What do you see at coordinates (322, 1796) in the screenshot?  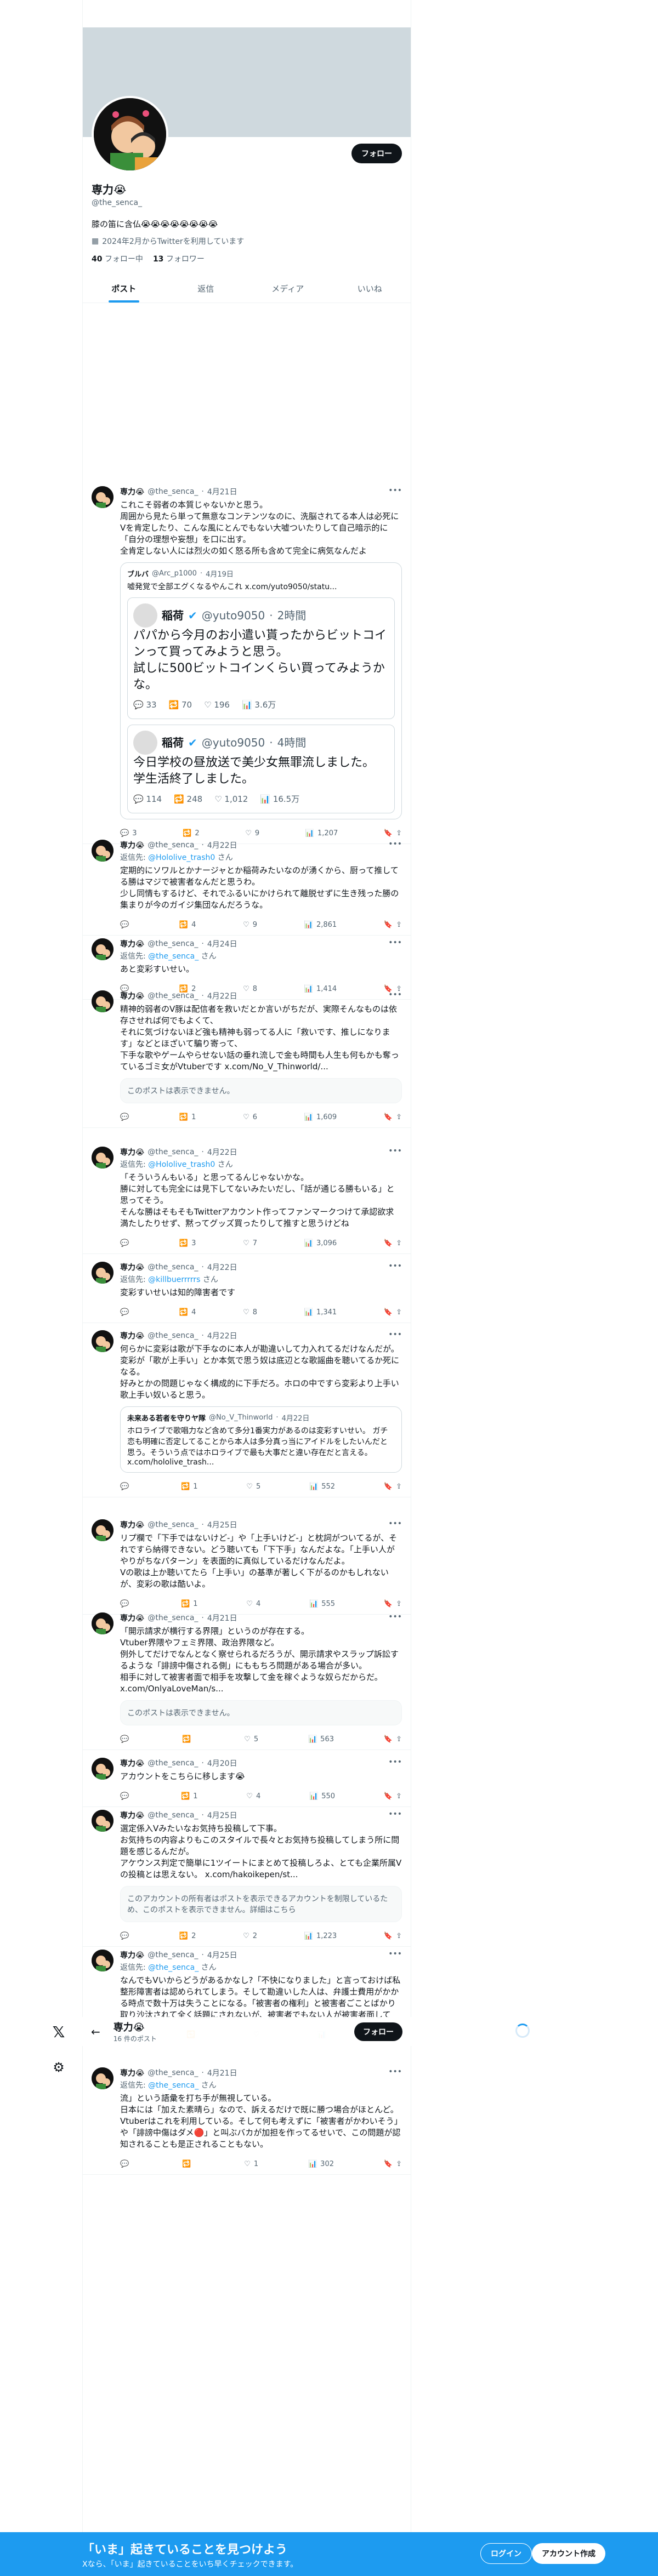 I see `views-button: 📊 550` at bounding box center [322, 1796].